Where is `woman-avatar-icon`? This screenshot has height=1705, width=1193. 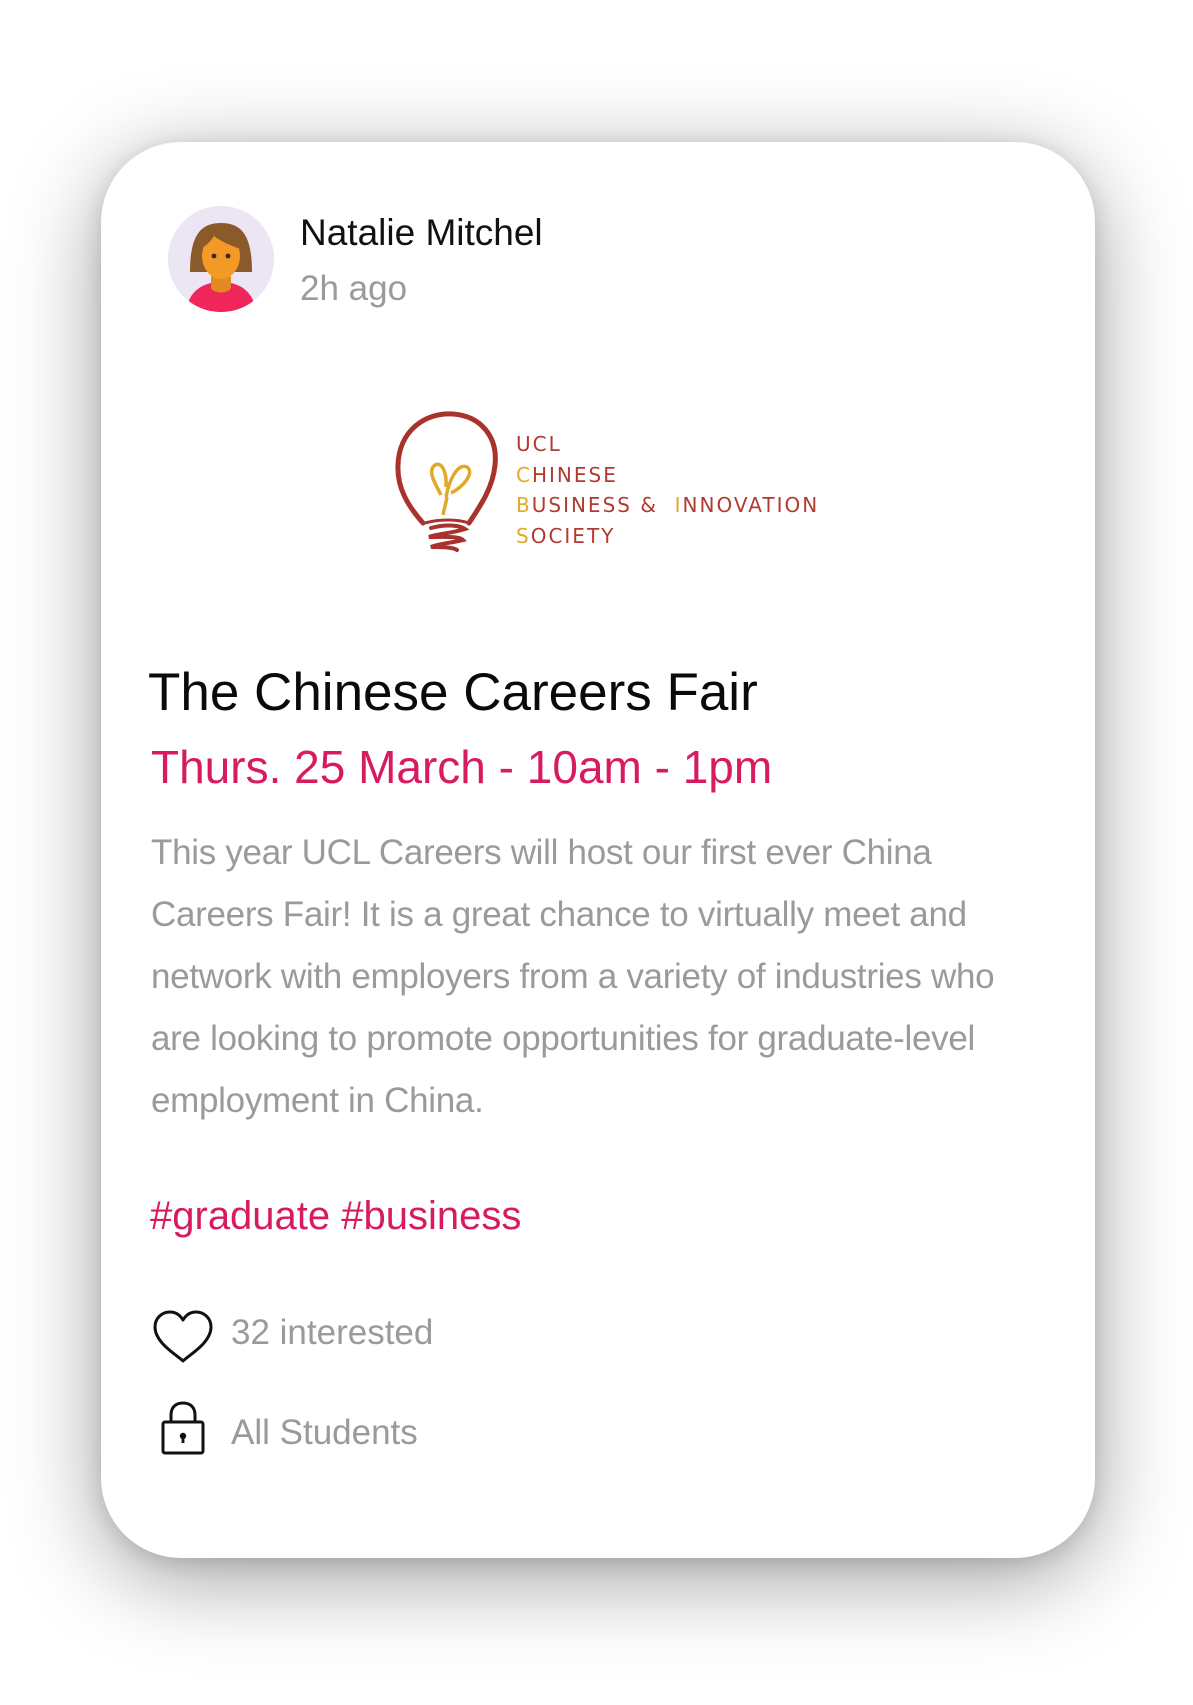
woman-avatar-icon is located at coordinates (221, 259).